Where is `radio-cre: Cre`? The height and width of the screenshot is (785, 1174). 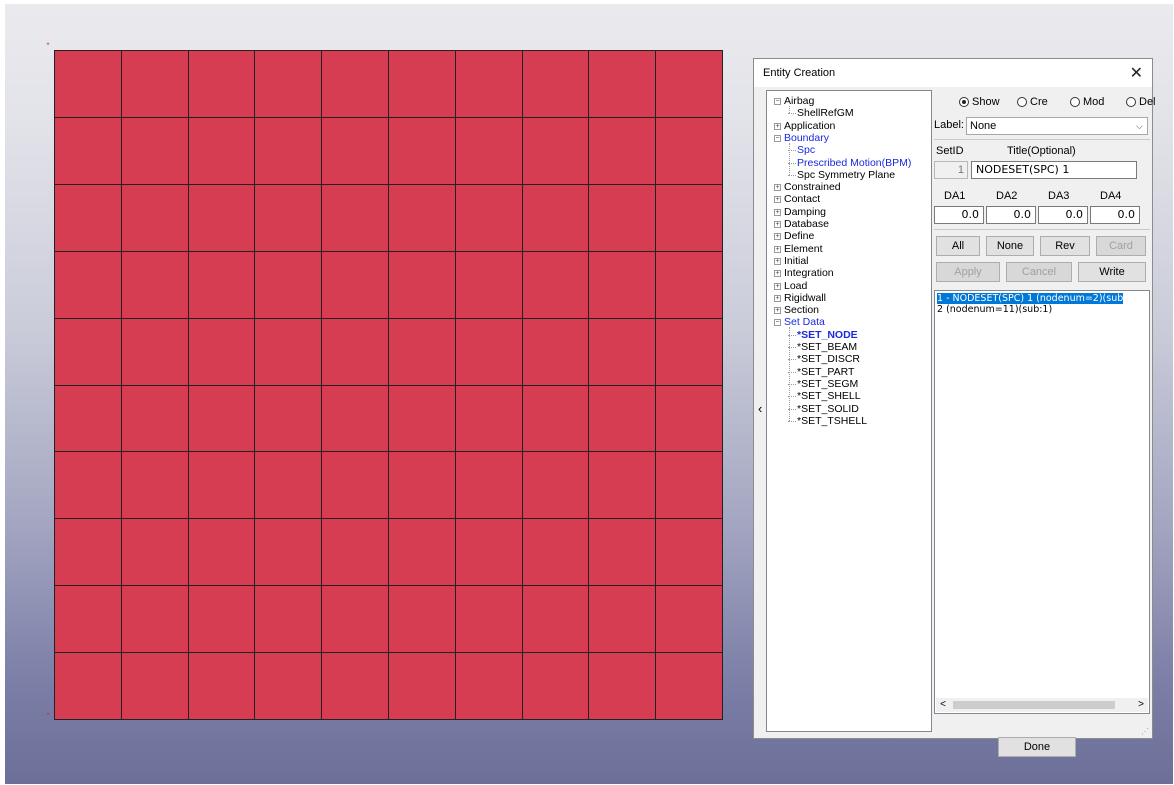
radio-cre: Cre is located at coordinates (1032, 102).